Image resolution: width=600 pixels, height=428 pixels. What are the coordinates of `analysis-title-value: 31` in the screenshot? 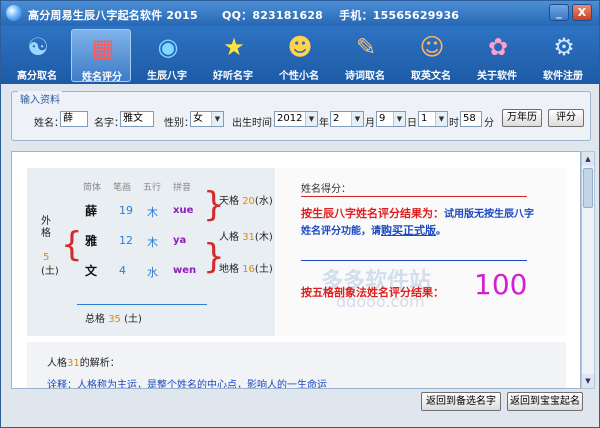 It's located at (73, 363).